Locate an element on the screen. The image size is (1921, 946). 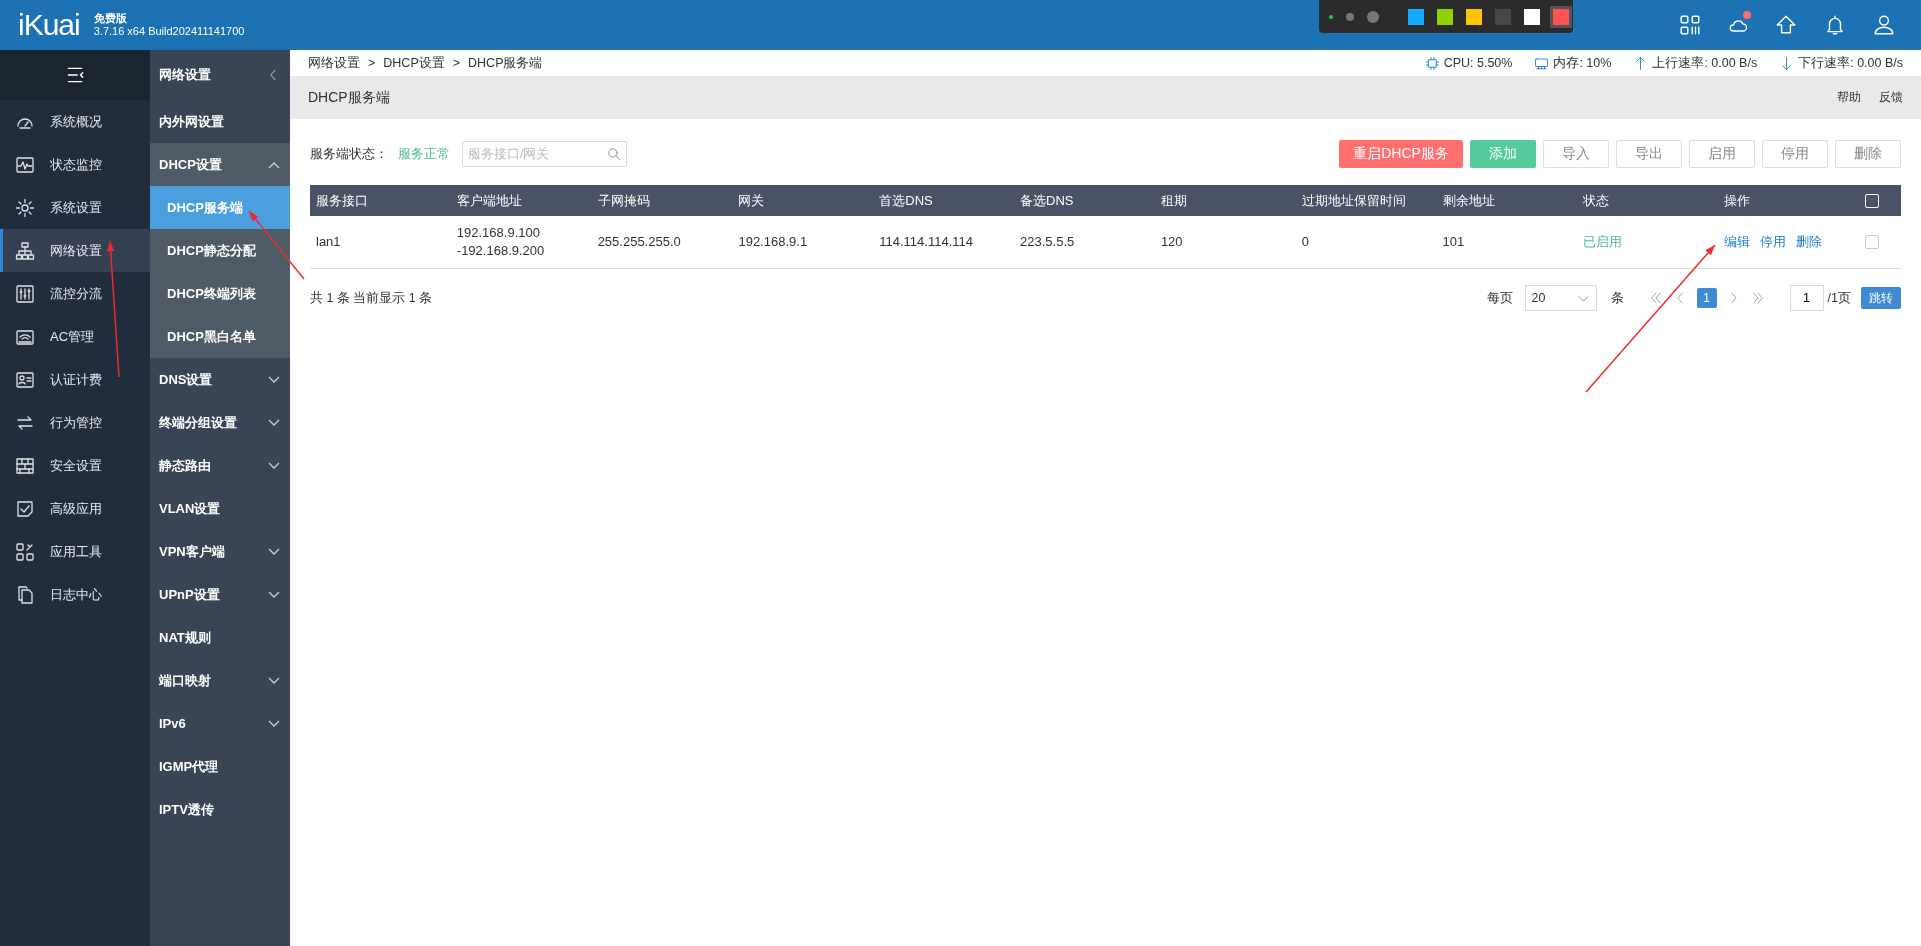
breadcrumb-link: DHCP设置 is located at coordinates (414, 63).